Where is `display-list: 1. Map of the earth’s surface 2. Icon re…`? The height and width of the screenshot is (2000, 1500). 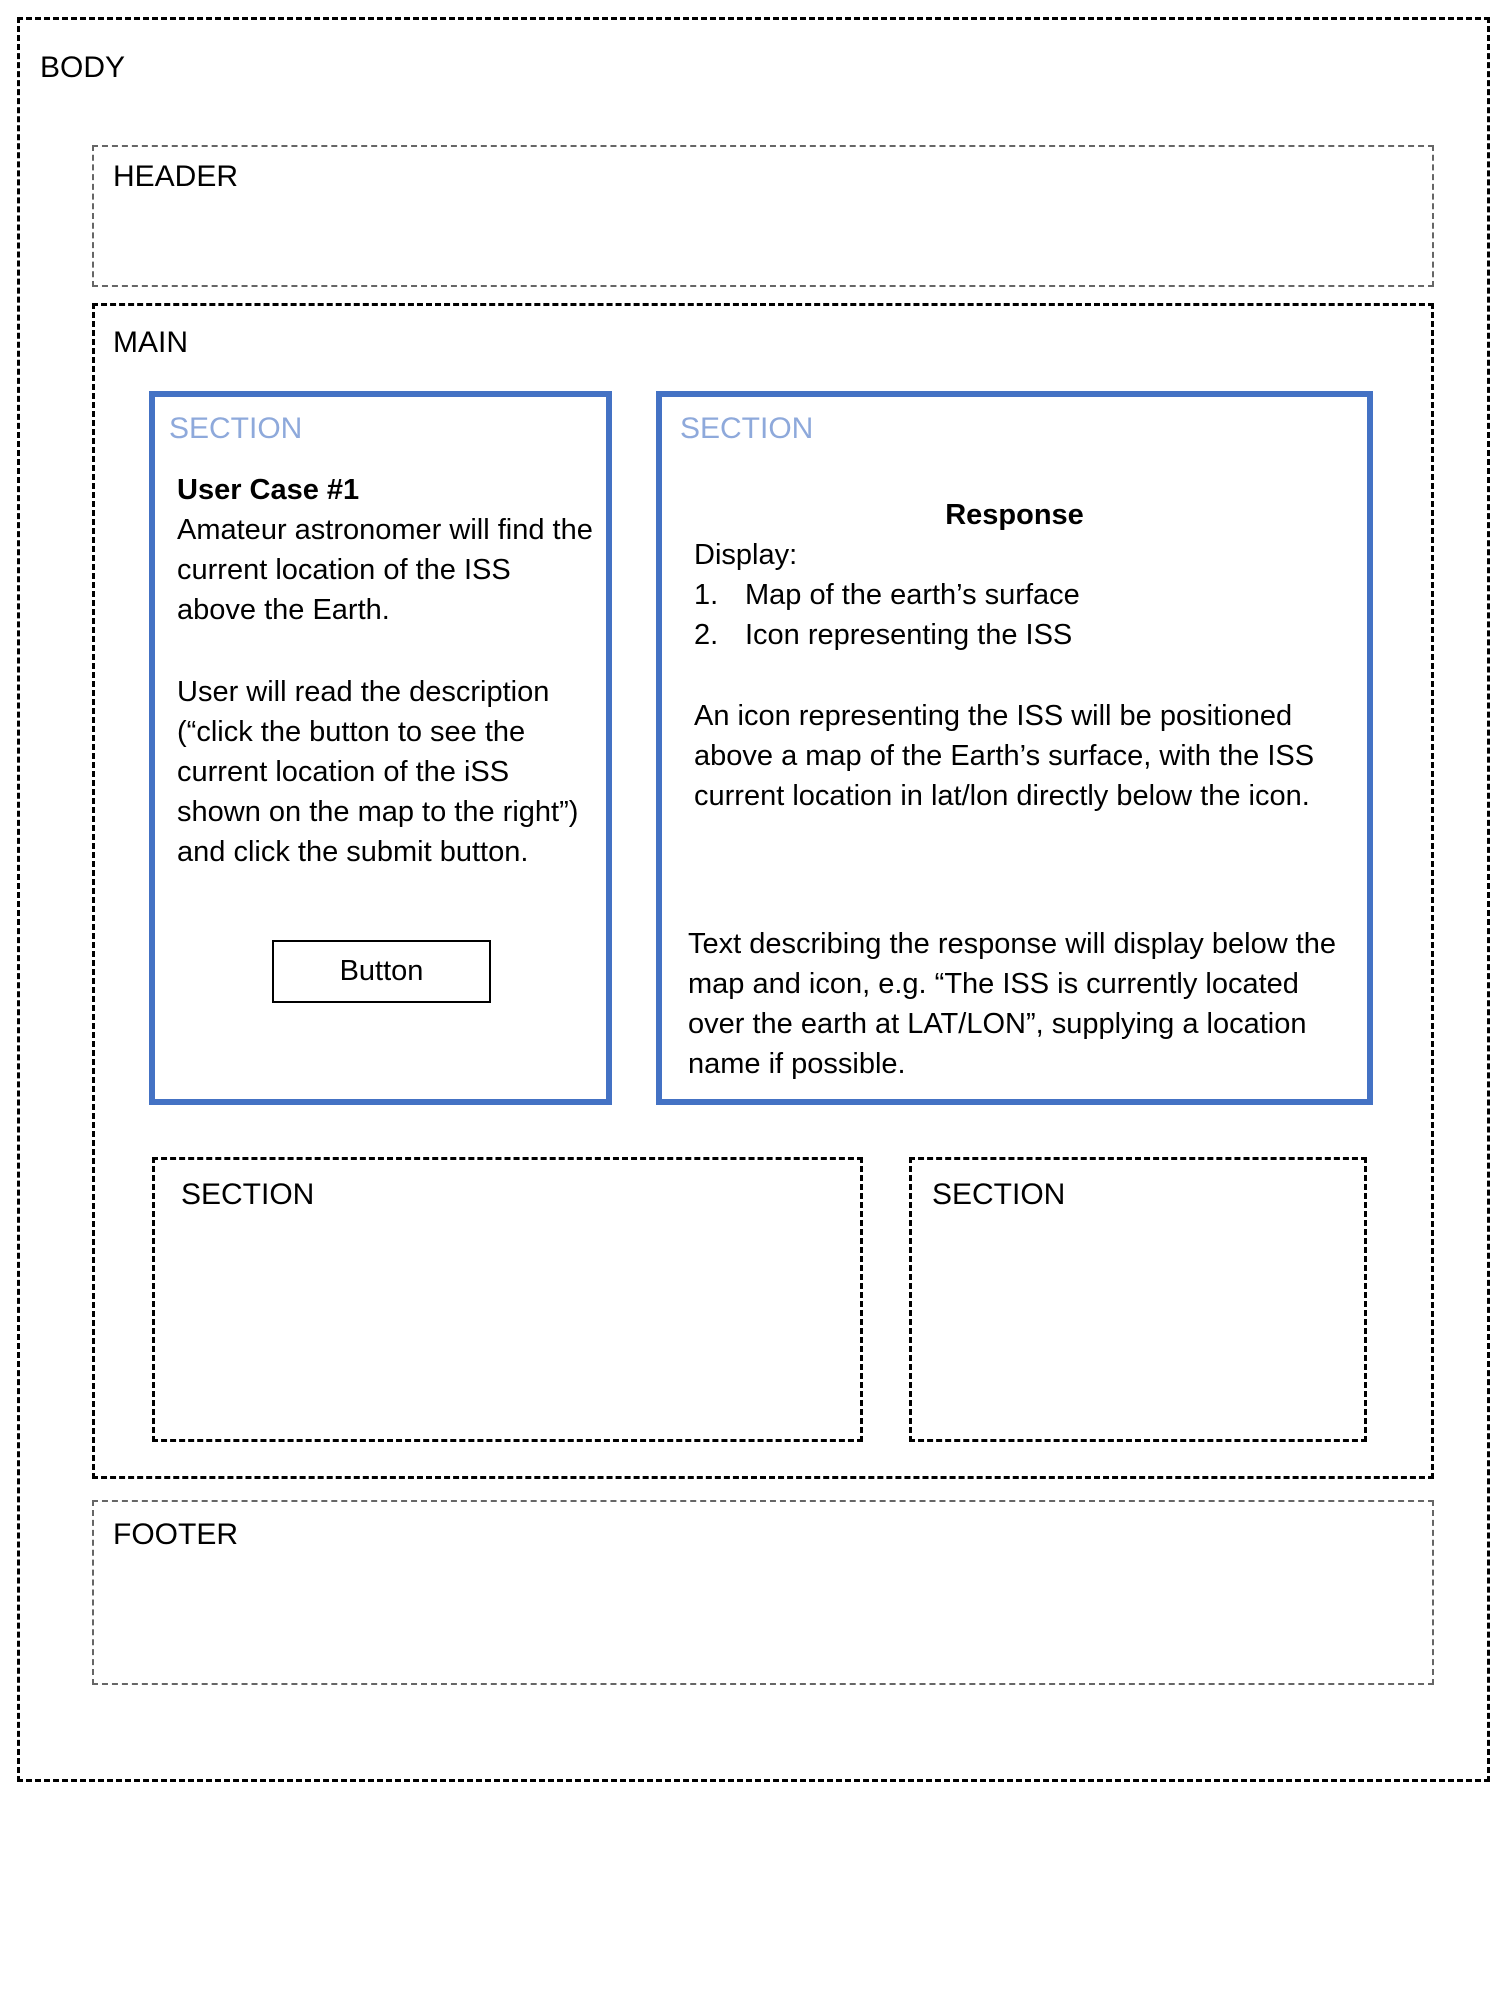 display-list: 1. Map of the earth’s surface 2. Icon re… is located at coordinates (1014, 615).